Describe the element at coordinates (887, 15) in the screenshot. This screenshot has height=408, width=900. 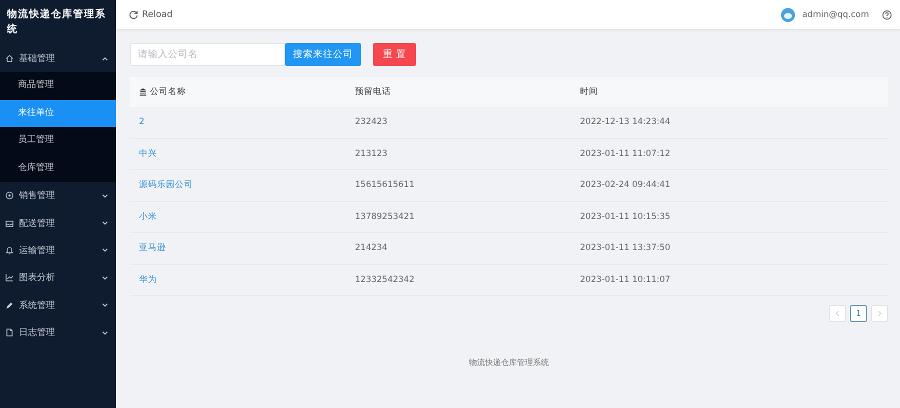
I see `help-icon` at that location.